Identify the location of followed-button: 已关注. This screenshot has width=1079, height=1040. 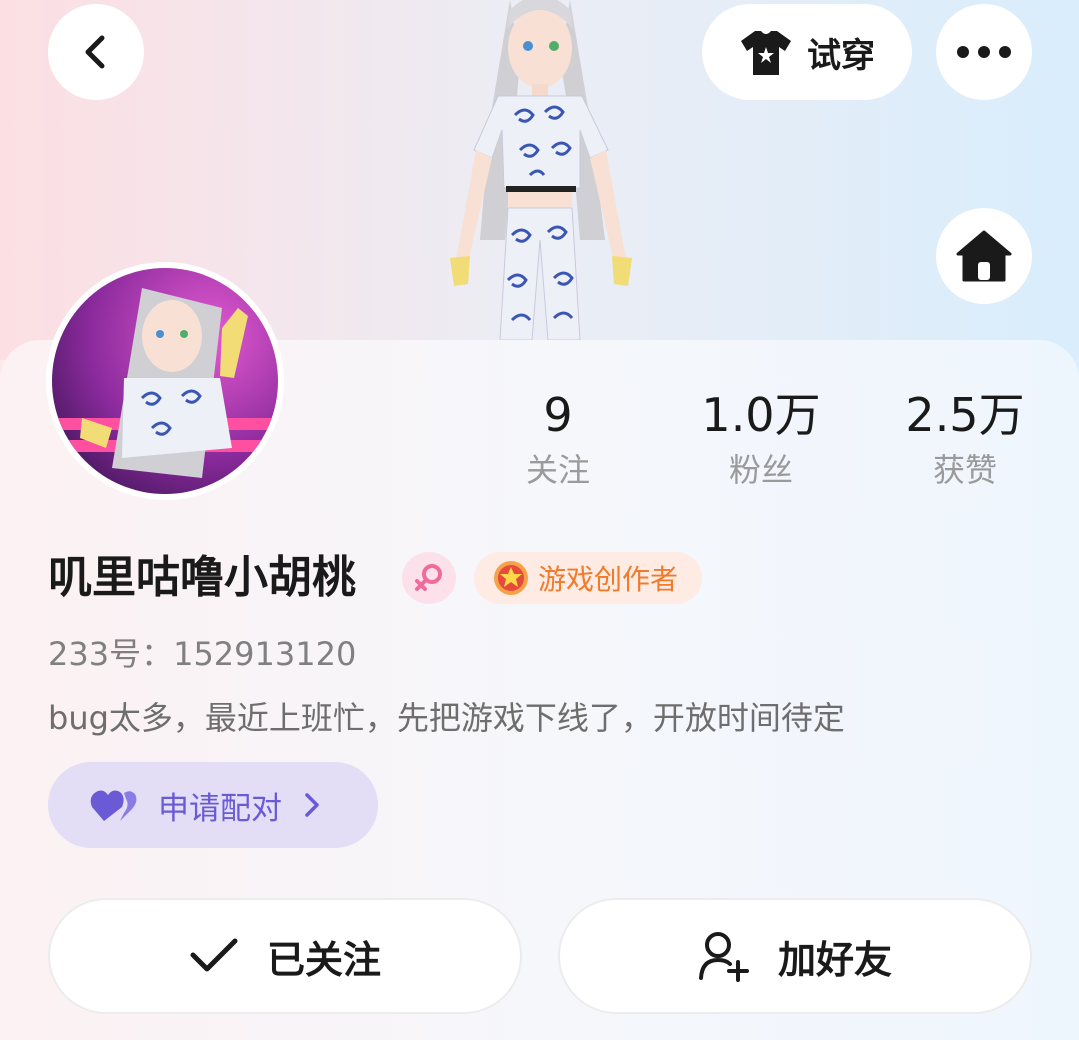
(285, 956).